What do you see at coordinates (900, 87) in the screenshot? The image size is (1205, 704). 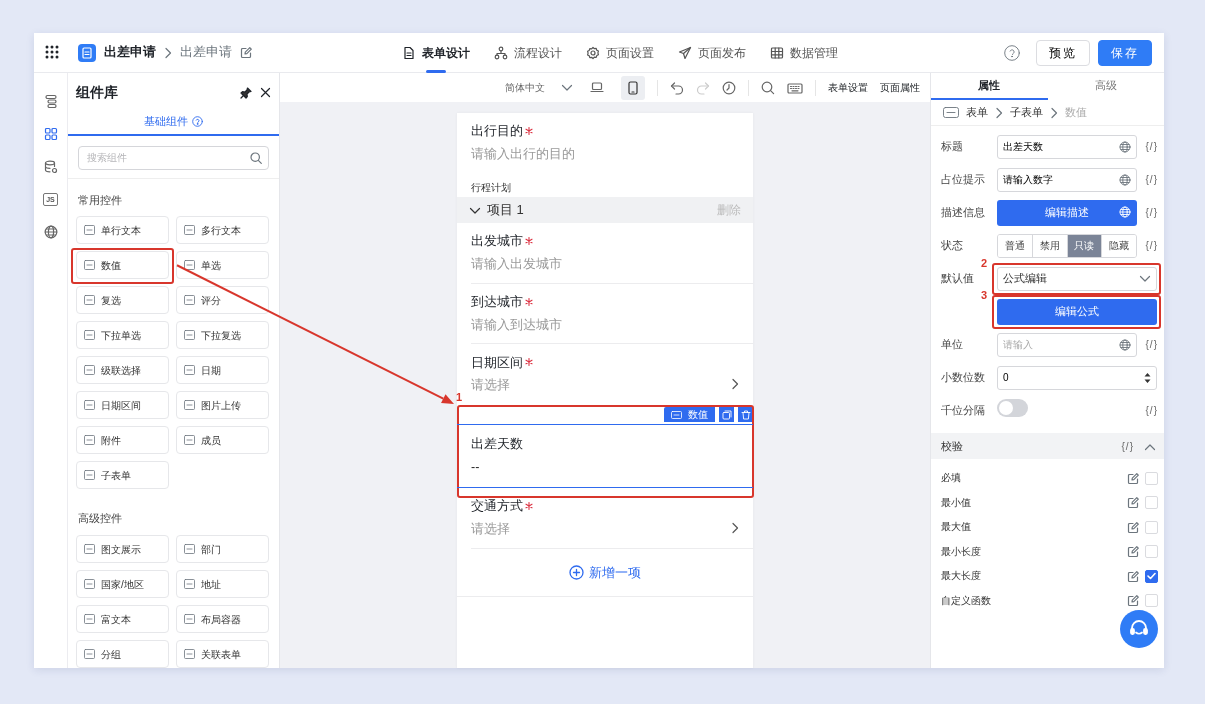 I see `toolbar-link: 页面属性` at bounding box center [900, 87].